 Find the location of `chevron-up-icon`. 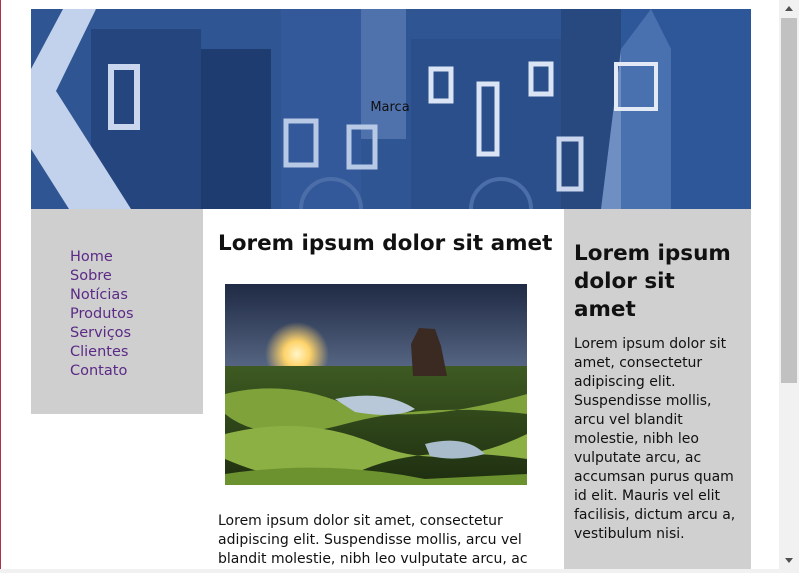

chevron-up-icon is located at coordinates (789, 8).